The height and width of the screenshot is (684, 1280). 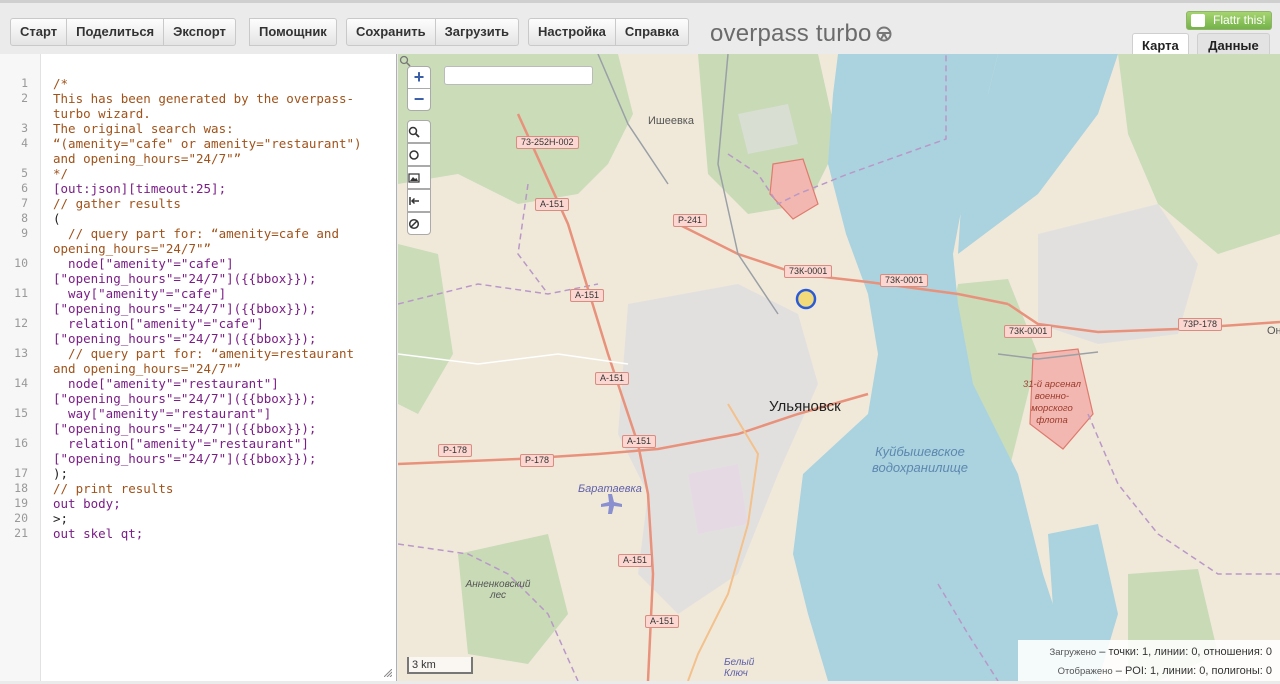 I want to click on line-number: 8, so click(x=24, y=218).